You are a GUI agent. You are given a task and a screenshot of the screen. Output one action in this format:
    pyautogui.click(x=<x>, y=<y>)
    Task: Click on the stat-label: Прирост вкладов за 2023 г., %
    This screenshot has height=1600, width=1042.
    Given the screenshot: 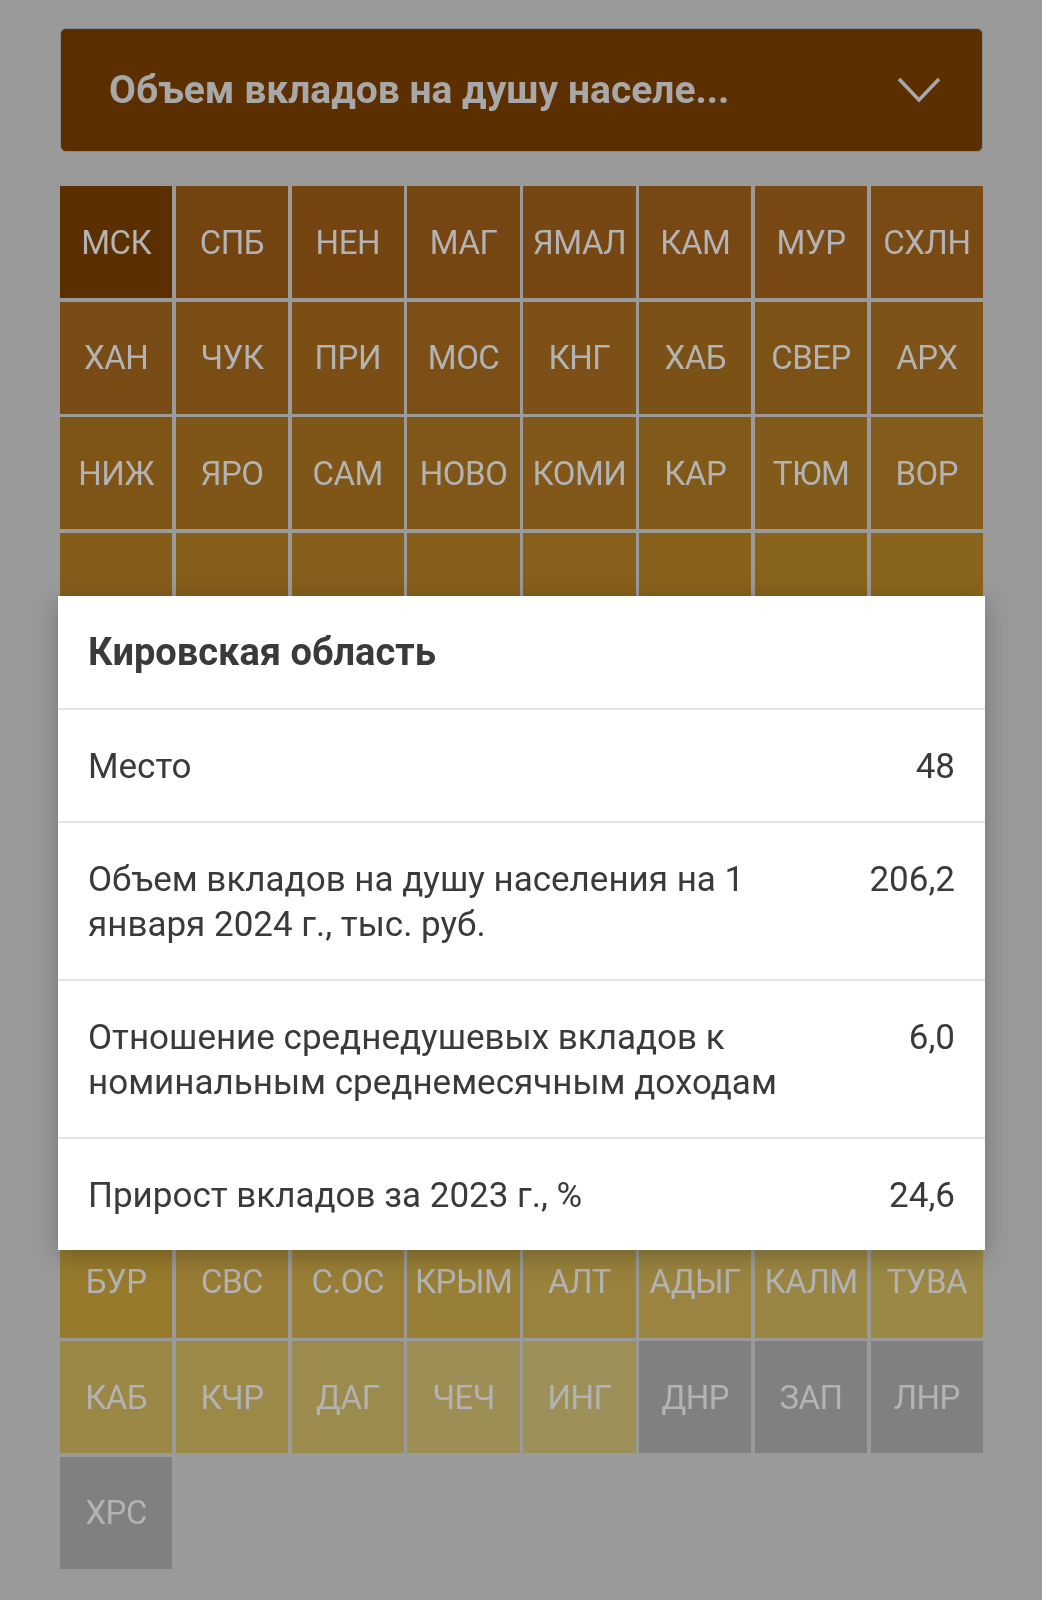 What is the action you would take?
    pyautogui.click(x=336, y=1196)
    